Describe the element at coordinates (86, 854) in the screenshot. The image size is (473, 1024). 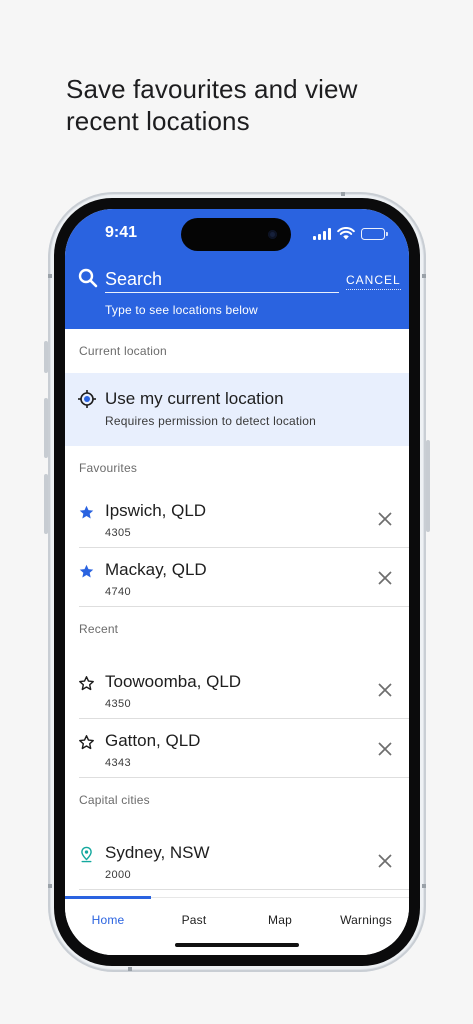
I see `location-pin-icon` at that location.